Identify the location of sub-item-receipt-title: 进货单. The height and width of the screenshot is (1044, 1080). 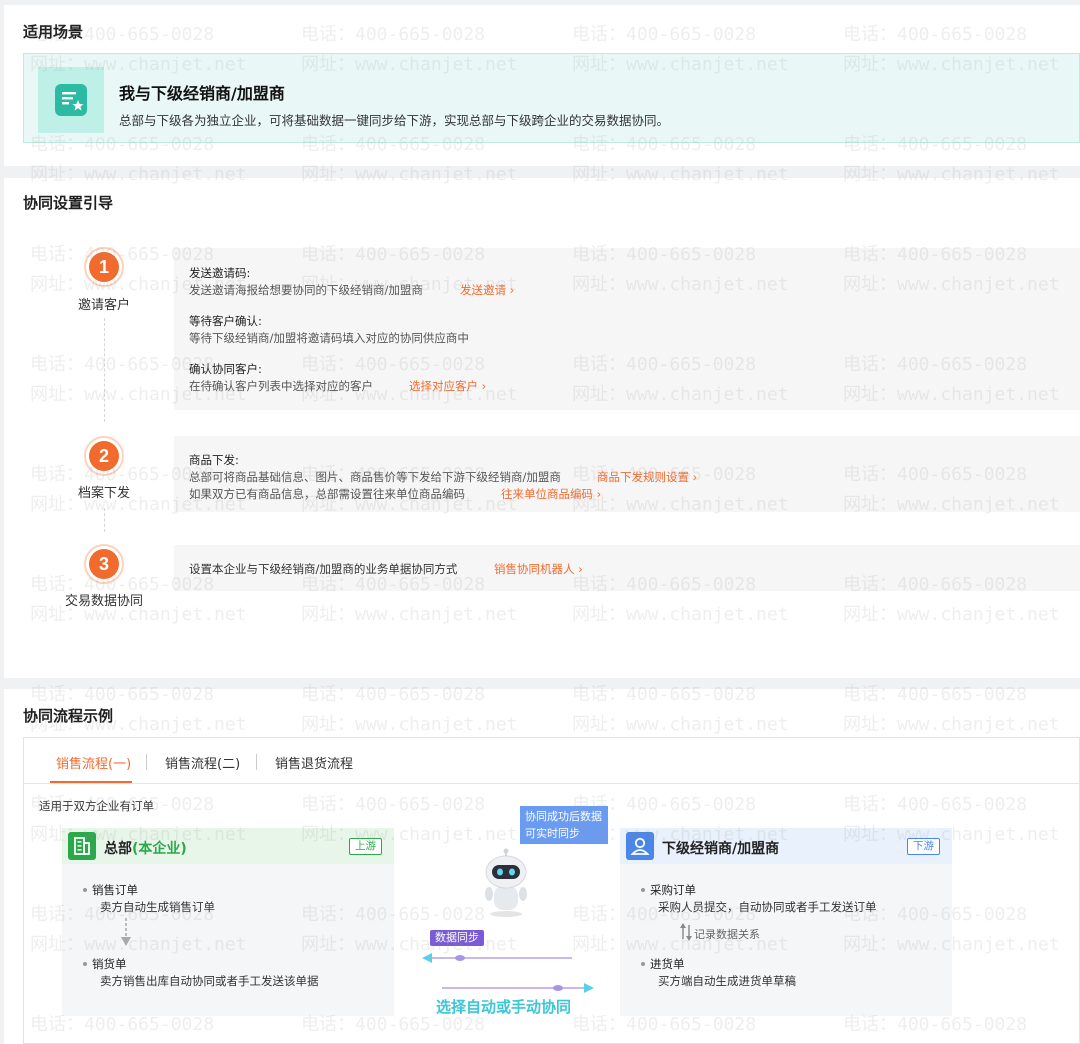
(663, 964).